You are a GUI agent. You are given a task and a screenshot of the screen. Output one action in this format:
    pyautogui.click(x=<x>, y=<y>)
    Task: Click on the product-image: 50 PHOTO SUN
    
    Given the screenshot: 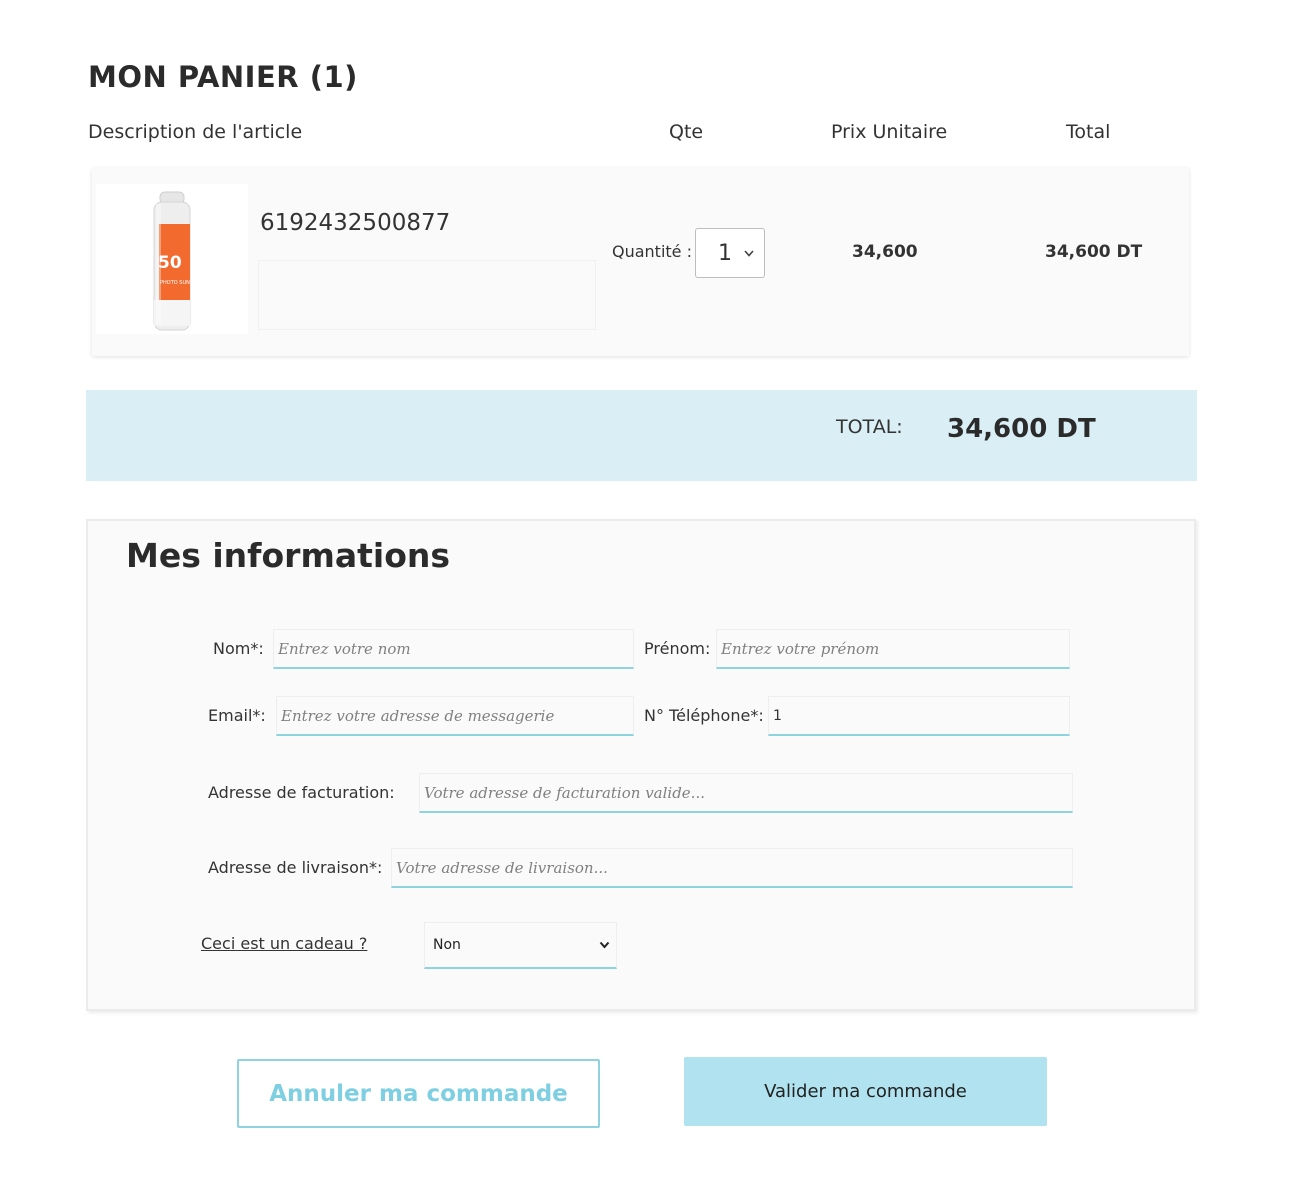 What is the action you would take?
    pyautogui.click(x=172, y=259)
    